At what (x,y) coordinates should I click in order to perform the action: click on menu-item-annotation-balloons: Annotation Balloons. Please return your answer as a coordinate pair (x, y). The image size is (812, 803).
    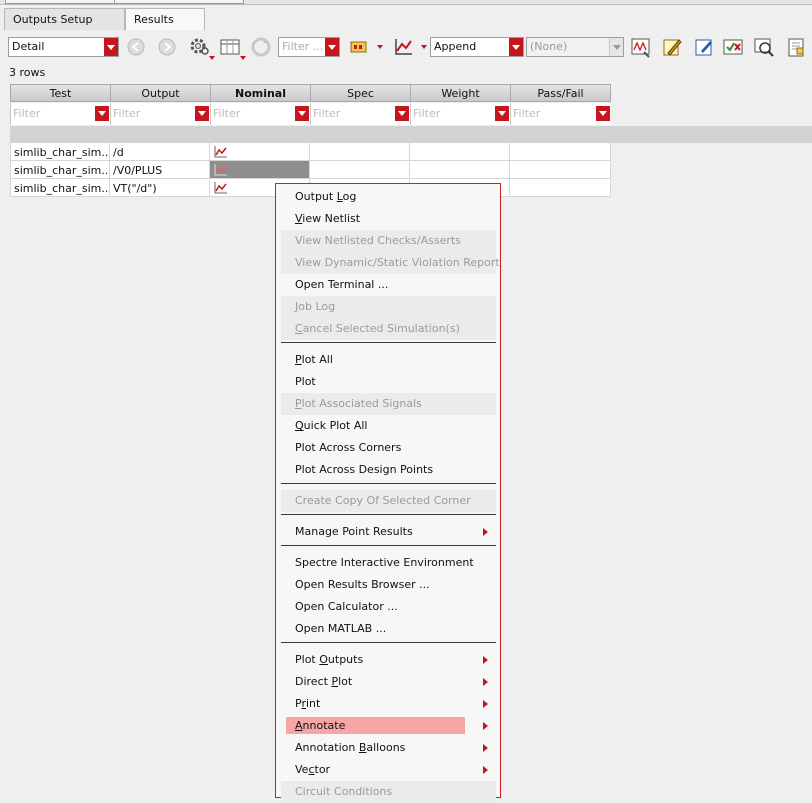
    Looking at the image, I should click on (388, 748).